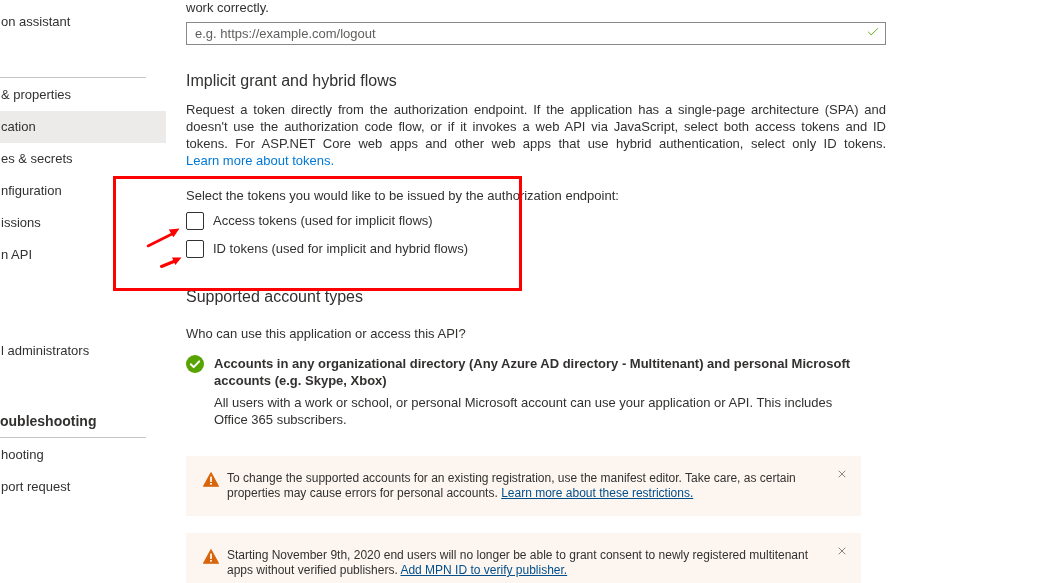 Image resolution: width=1045 pixels, height=583 pixels. Describe the element at coordinates (83, 191) in the screenshot. I see `nav-item: nfiguration` at that location.